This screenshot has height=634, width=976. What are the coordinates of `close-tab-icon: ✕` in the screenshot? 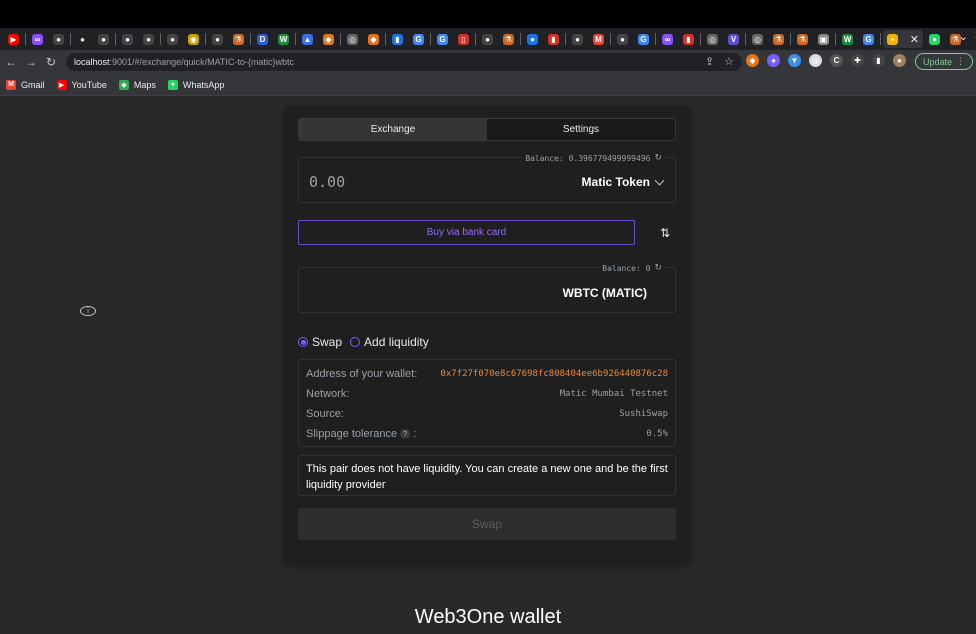 It's located at (914, 39).